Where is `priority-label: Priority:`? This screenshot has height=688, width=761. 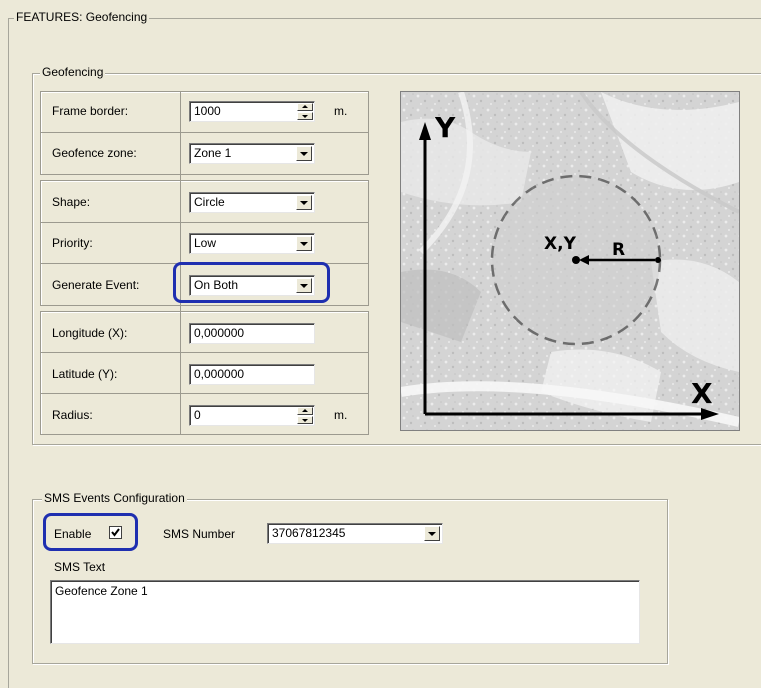
priority-label: Priority: is located at coordinates (72, 243).